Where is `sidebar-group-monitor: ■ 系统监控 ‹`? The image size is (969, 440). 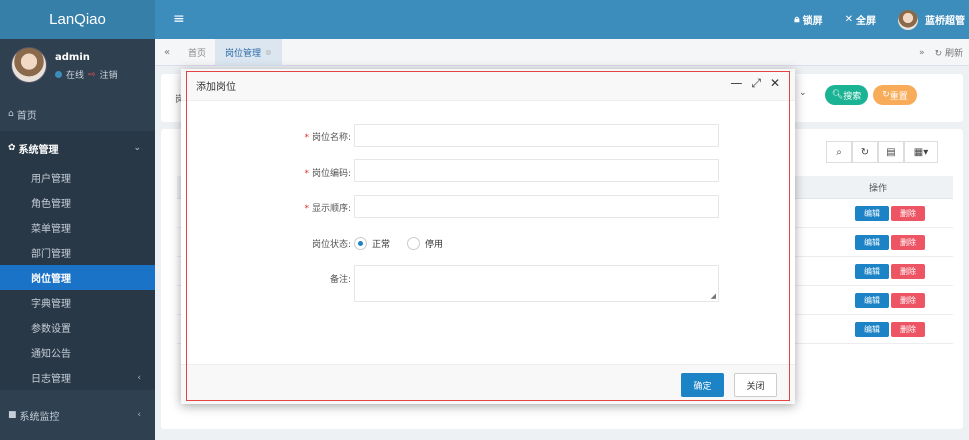 sidebar-group-monitor: ■ 系统监控 ‹ is located at coordinates (77, 415).